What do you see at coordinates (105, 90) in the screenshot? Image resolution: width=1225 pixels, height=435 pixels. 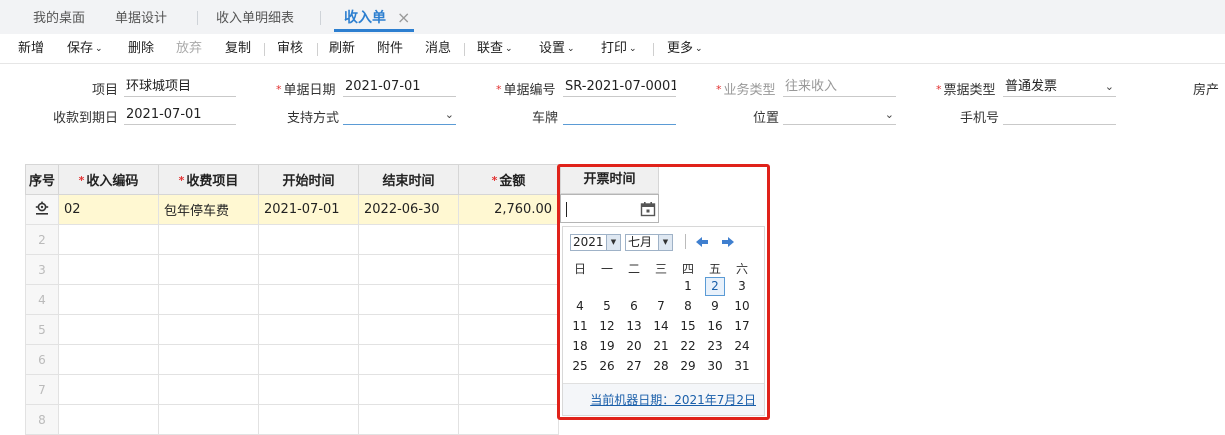 I see `project-label: 项目` at bounding box center [105, 90].